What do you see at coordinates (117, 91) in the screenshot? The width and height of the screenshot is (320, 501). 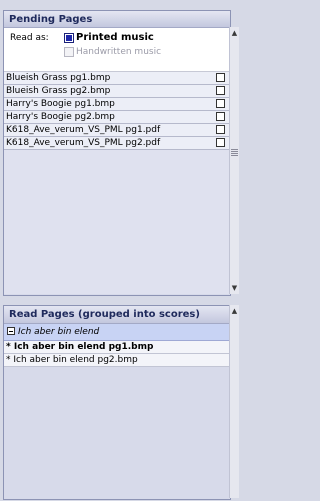 I see `pending-file-row: Blueish Grass pg2.bmp` at bounding box center [117, 91].